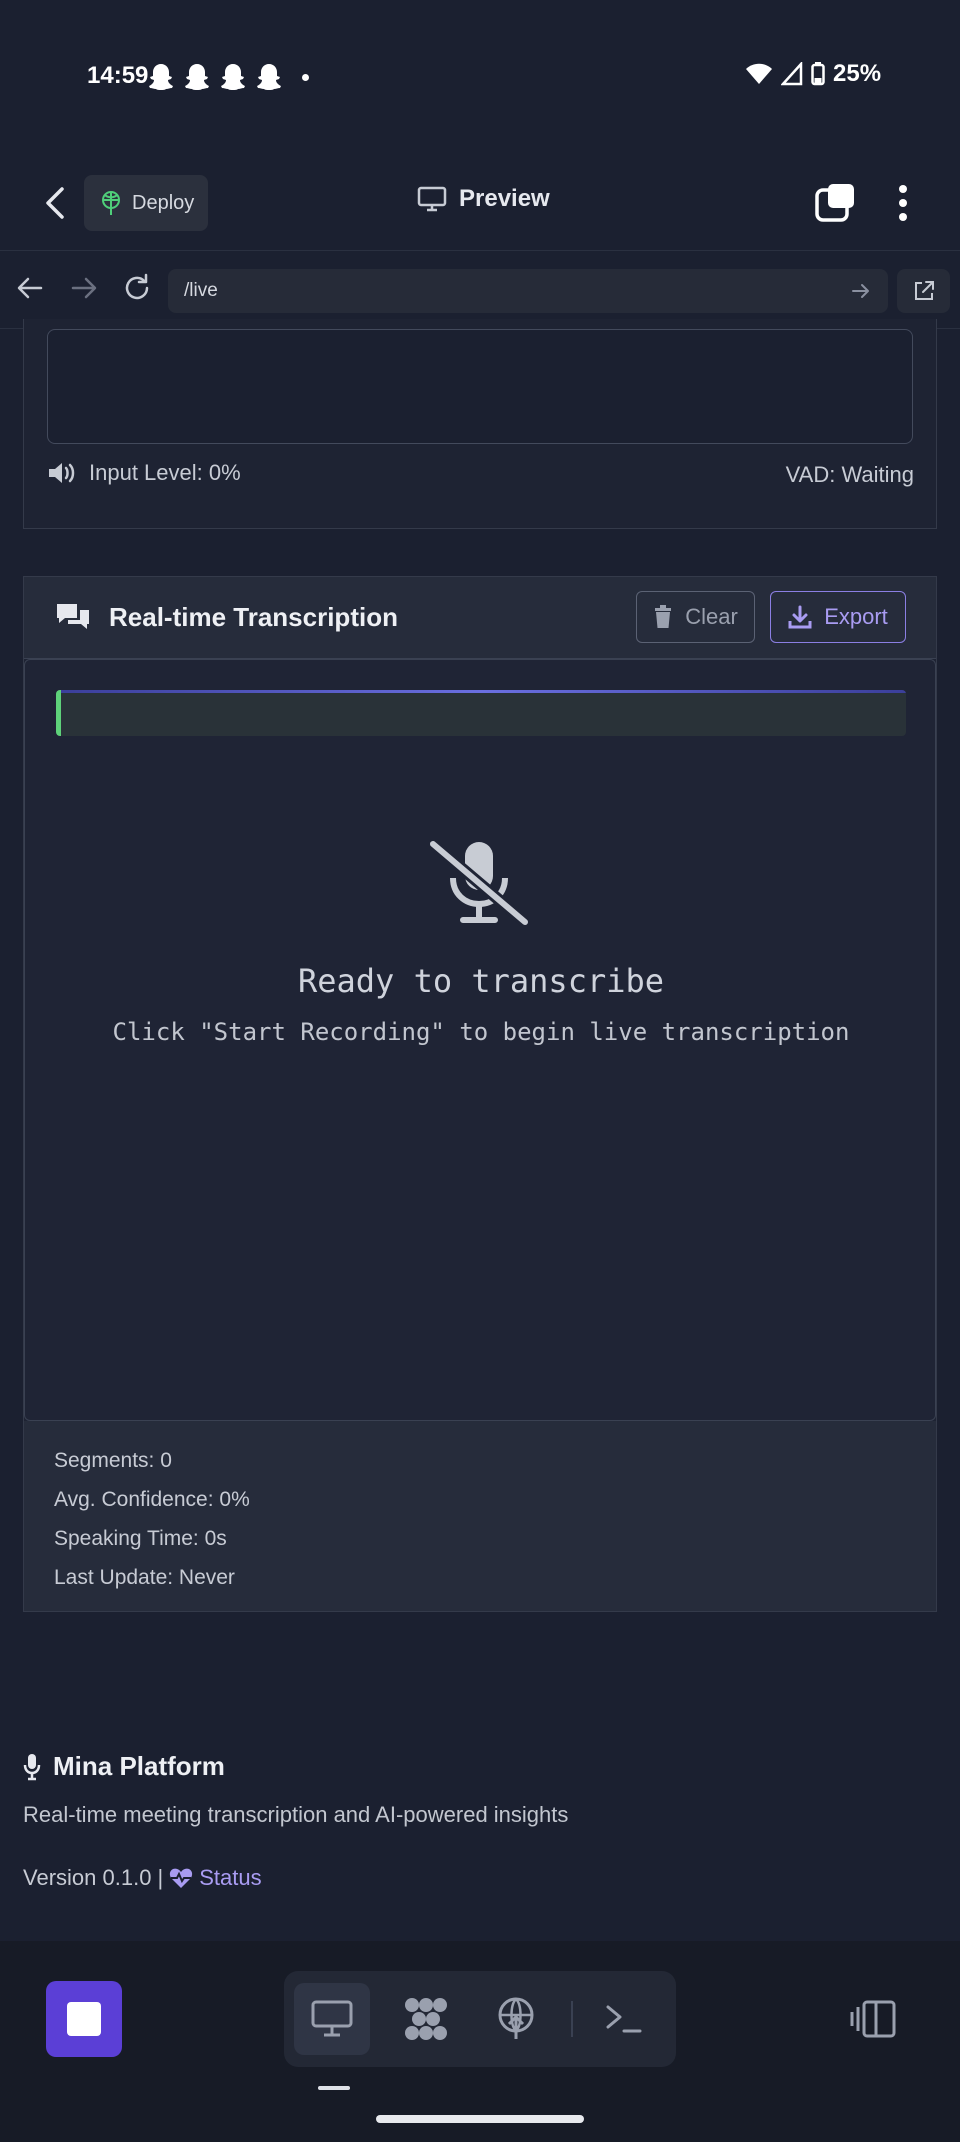 The width and height of the screenshot is (960, 2142). Describe the element at coordinates (504, 198) in the screenshot. I see `preview-label: Preview` at that location.